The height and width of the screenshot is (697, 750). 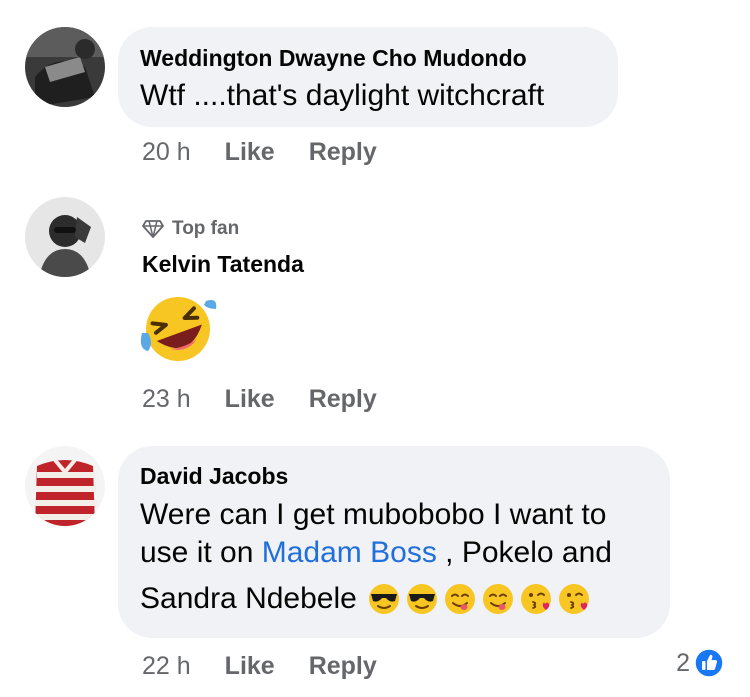 I want to click on avatar-david, so click(x=65, y=486).